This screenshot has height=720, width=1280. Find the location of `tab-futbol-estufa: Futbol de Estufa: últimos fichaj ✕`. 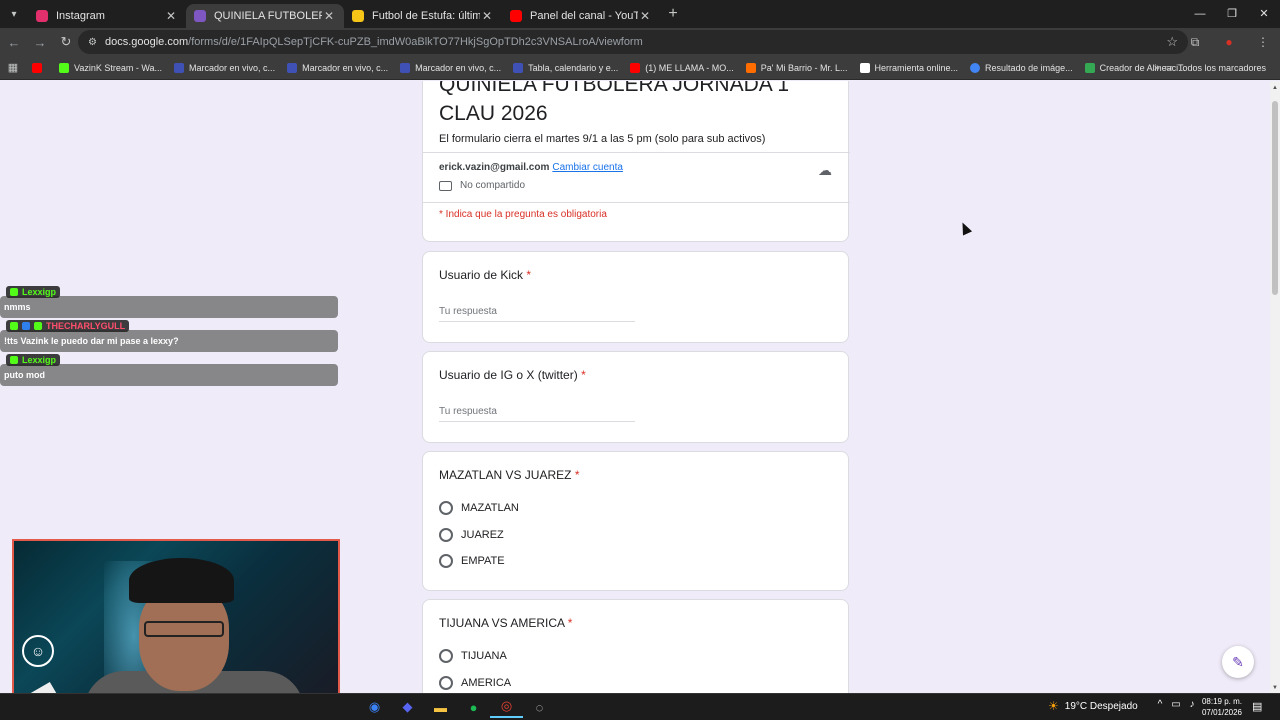

tab-futbol-estufa: Futbol de Estufa: últimos fichaj ✕ is located at coordinates (423, 16).